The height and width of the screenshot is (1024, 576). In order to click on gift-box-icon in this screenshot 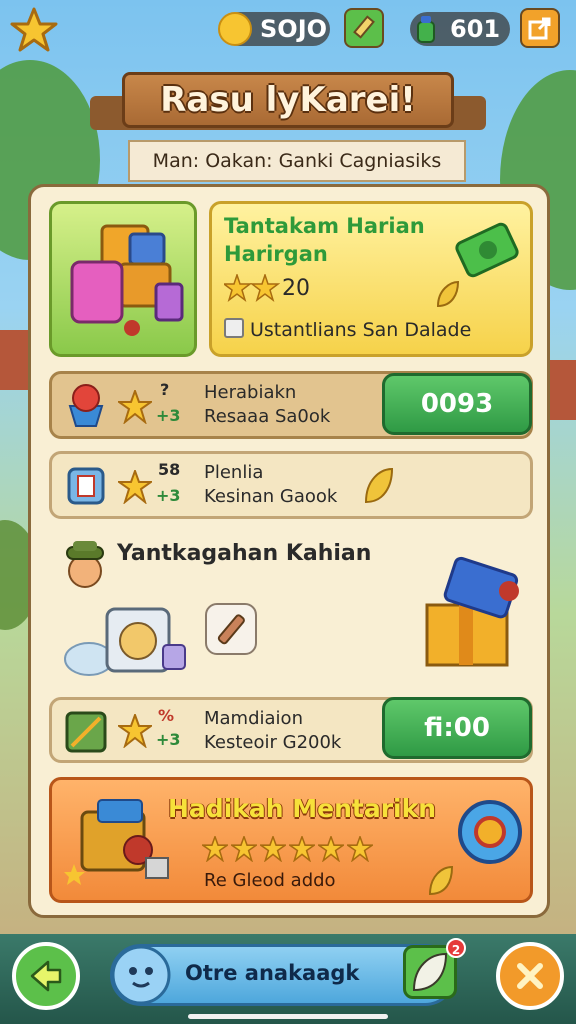, I will do `click(472, 611)`.